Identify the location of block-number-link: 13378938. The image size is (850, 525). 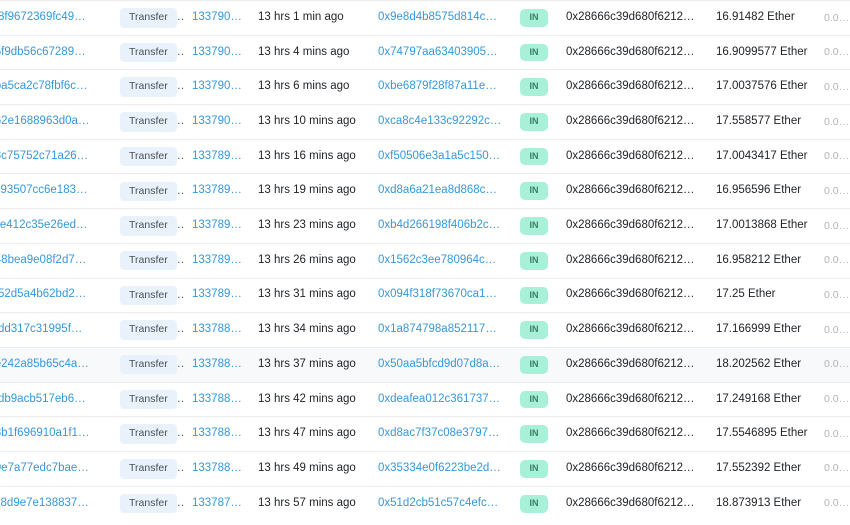
(217, 261).